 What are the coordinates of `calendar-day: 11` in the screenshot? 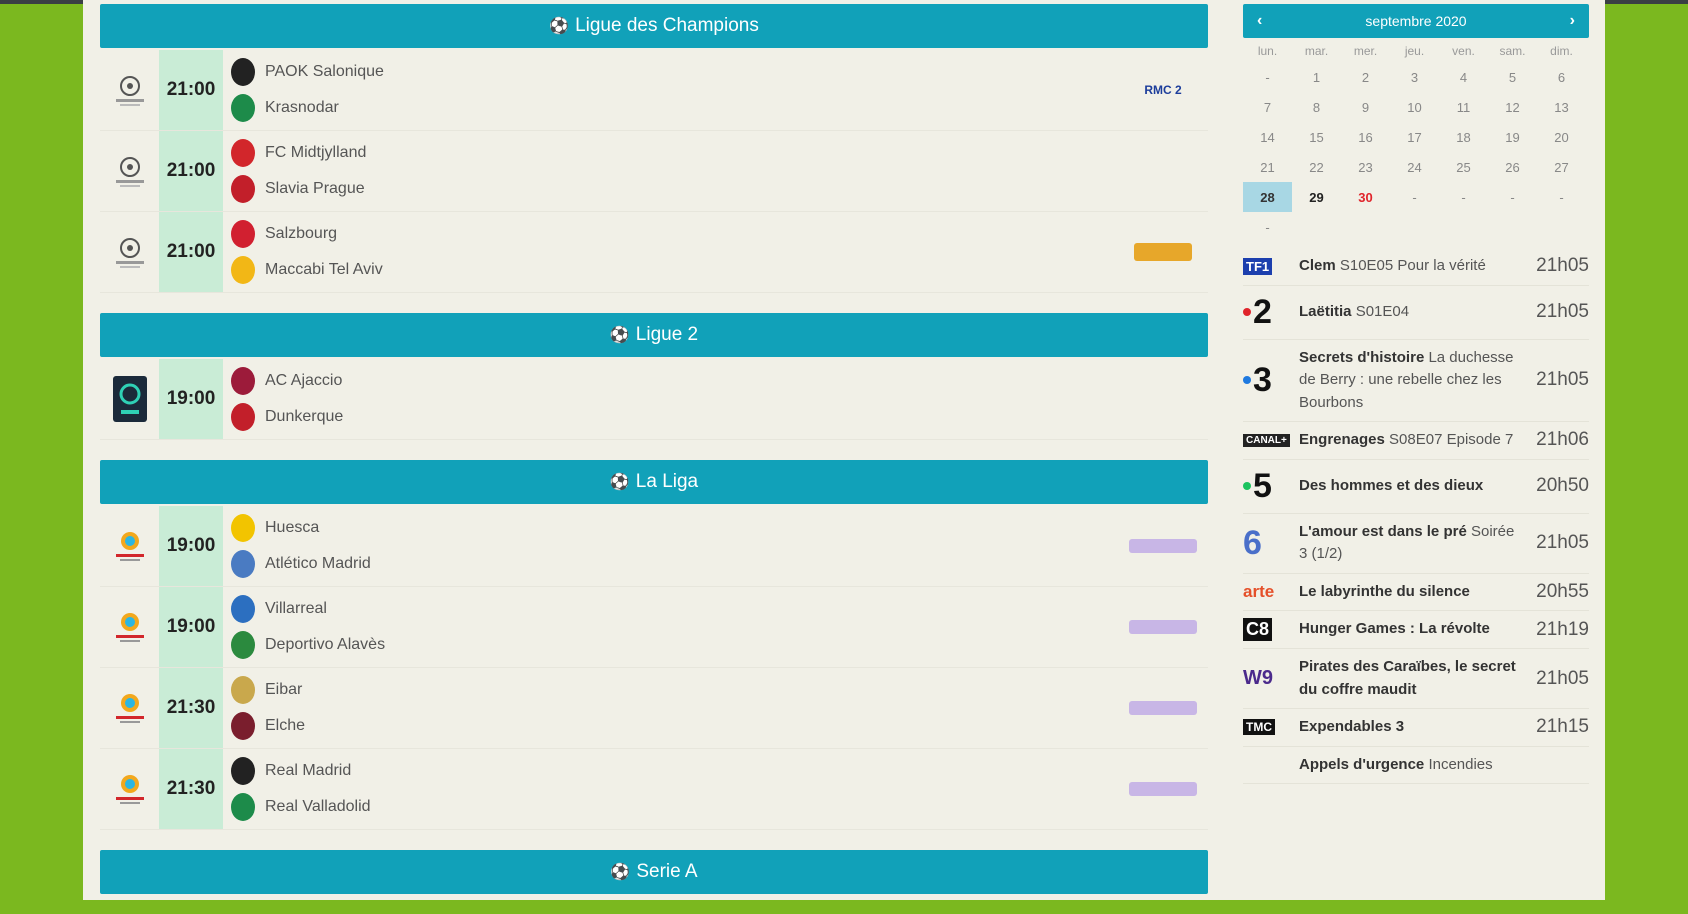 It's located at (1463, 107).